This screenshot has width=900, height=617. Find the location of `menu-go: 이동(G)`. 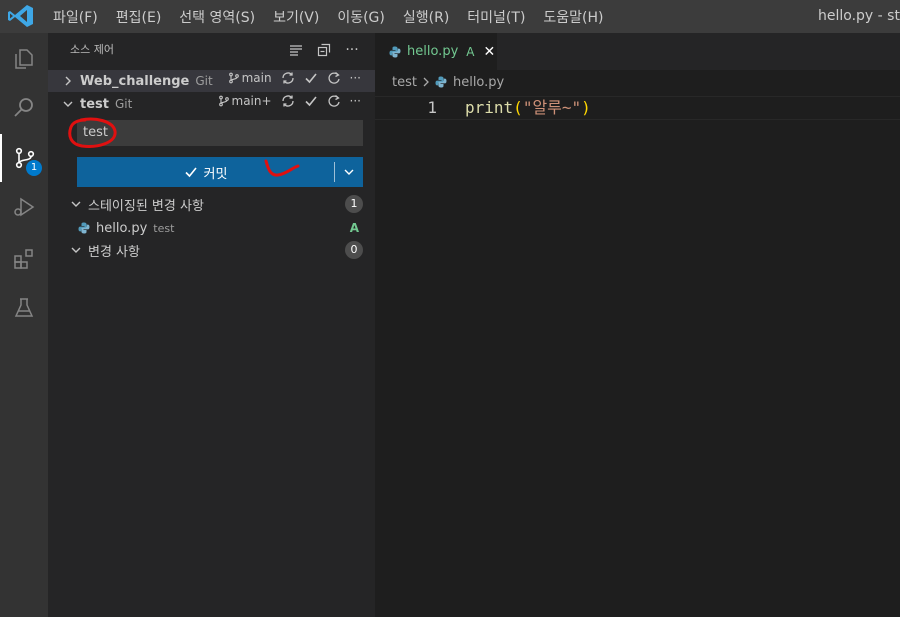

menu-go: 이동(G) is located at coordinates (361, 17).